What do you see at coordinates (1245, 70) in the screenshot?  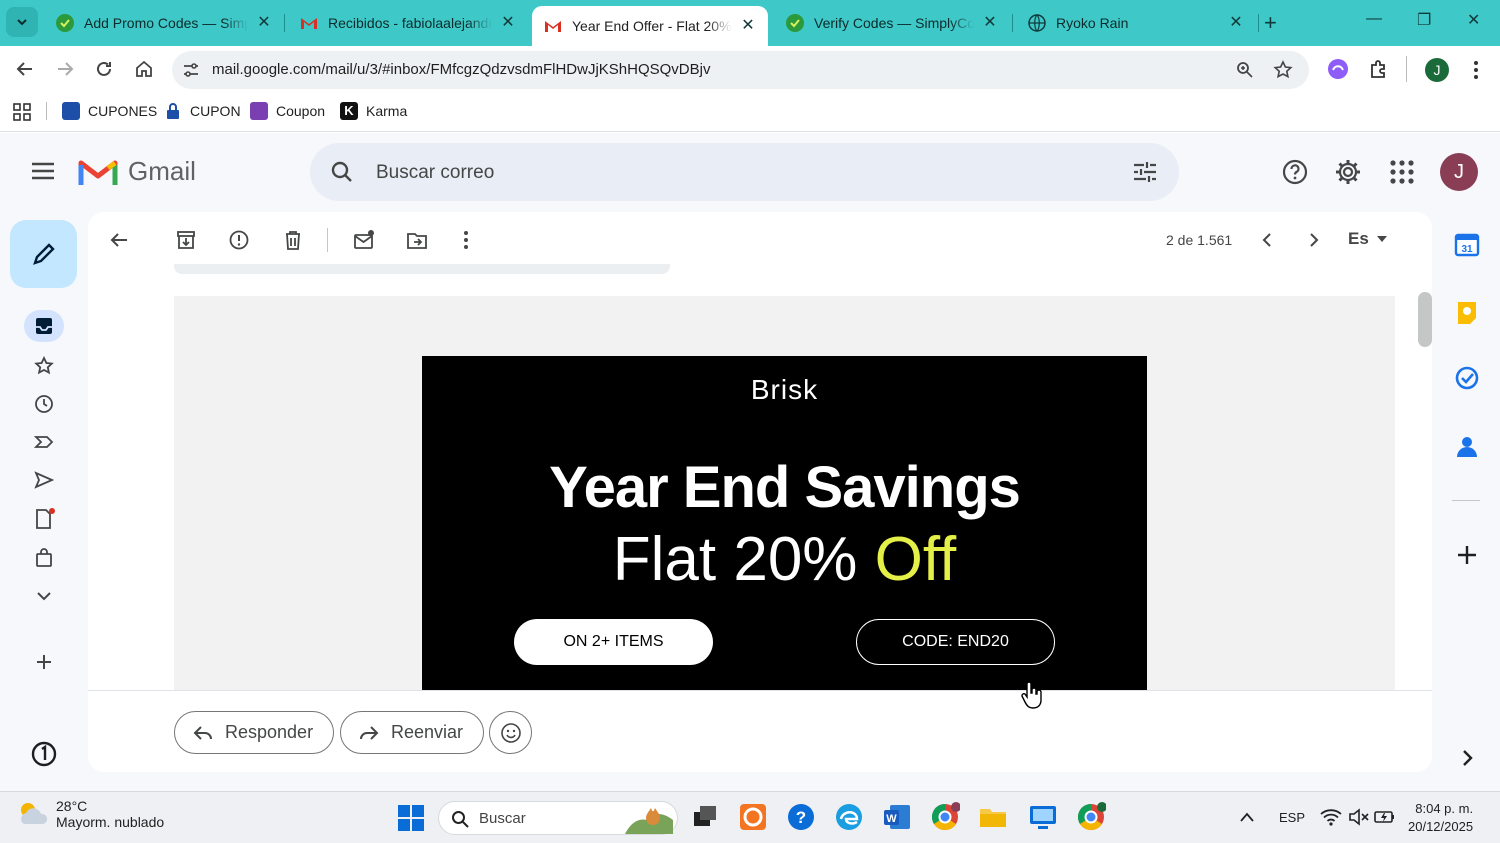 I see `zoom-icon` at bounding box center [1245, 70].